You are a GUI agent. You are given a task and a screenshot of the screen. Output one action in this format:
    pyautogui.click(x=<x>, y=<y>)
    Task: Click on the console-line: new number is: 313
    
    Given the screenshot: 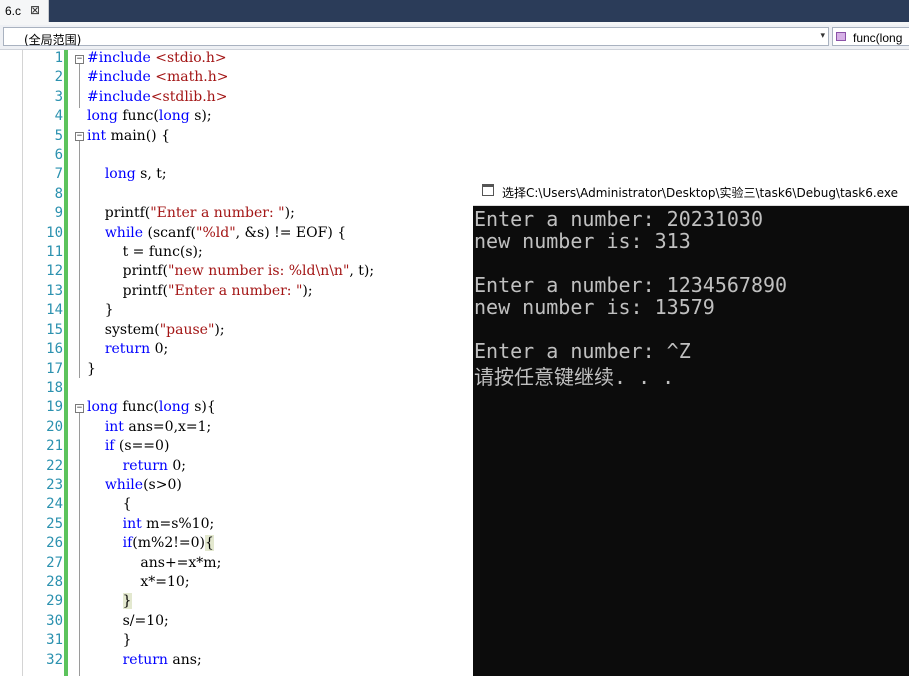 What is the action you would take?
    pyautogui.click(x=582, y=241)
    